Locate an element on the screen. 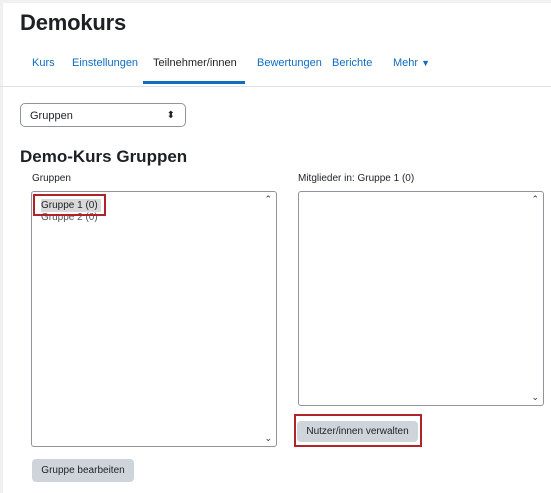 The image size is (551, 493). groups-label: Gruppen is located at coordinates (51, 178).